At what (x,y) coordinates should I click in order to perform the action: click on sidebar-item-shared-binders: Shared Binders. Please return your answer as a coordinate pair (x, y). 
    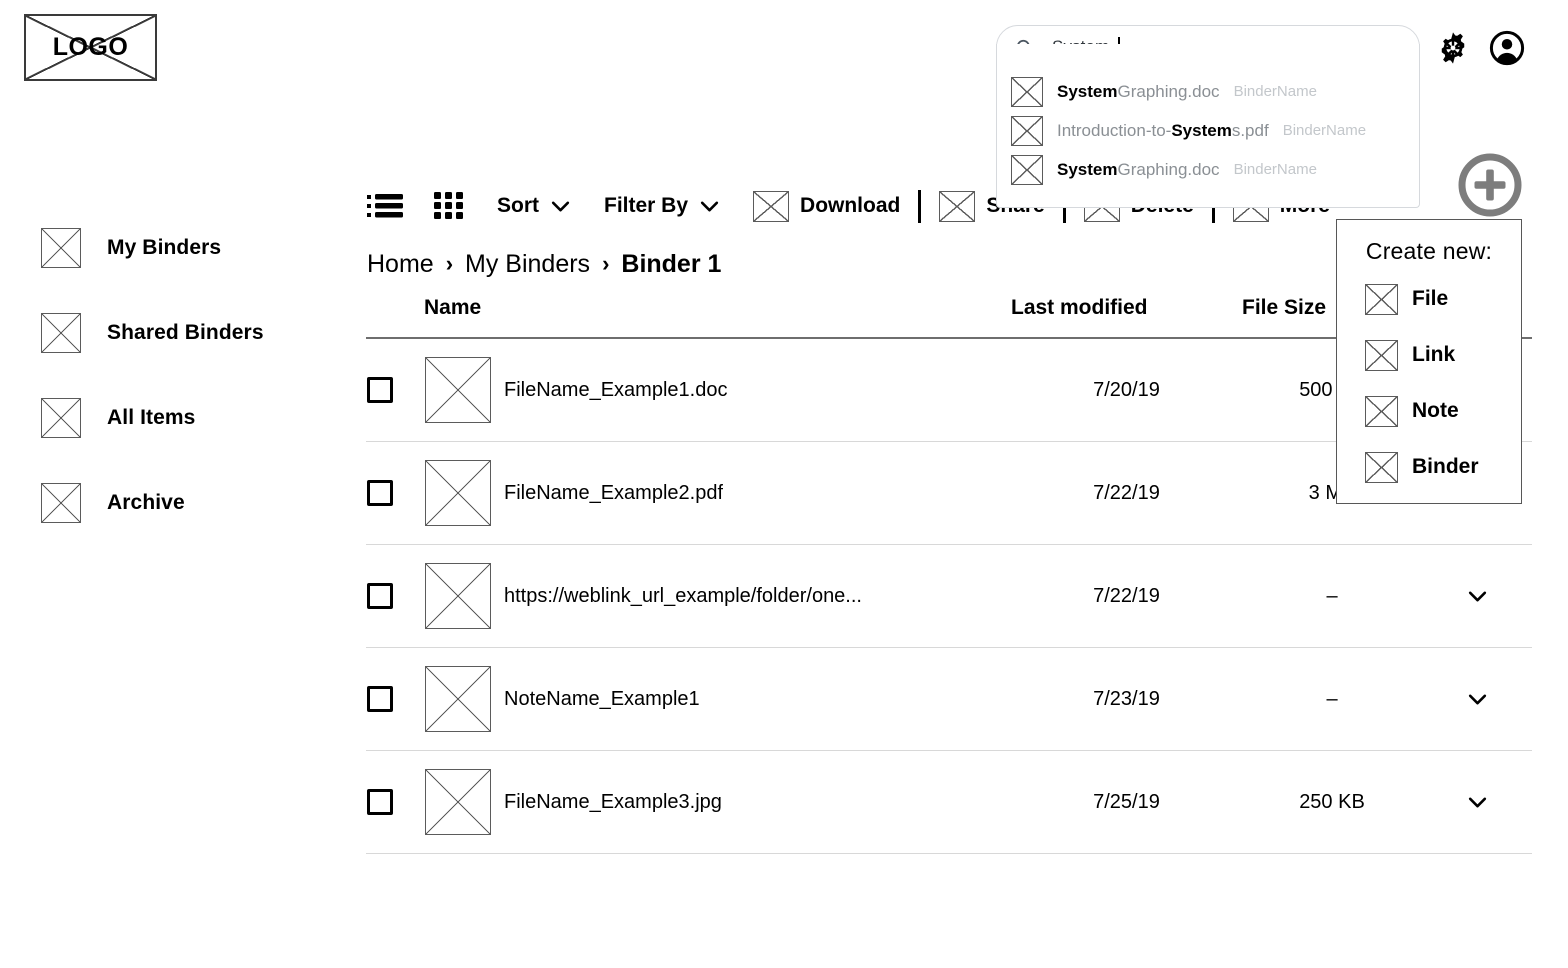
    Looking at the image, I should click on (170, 333).